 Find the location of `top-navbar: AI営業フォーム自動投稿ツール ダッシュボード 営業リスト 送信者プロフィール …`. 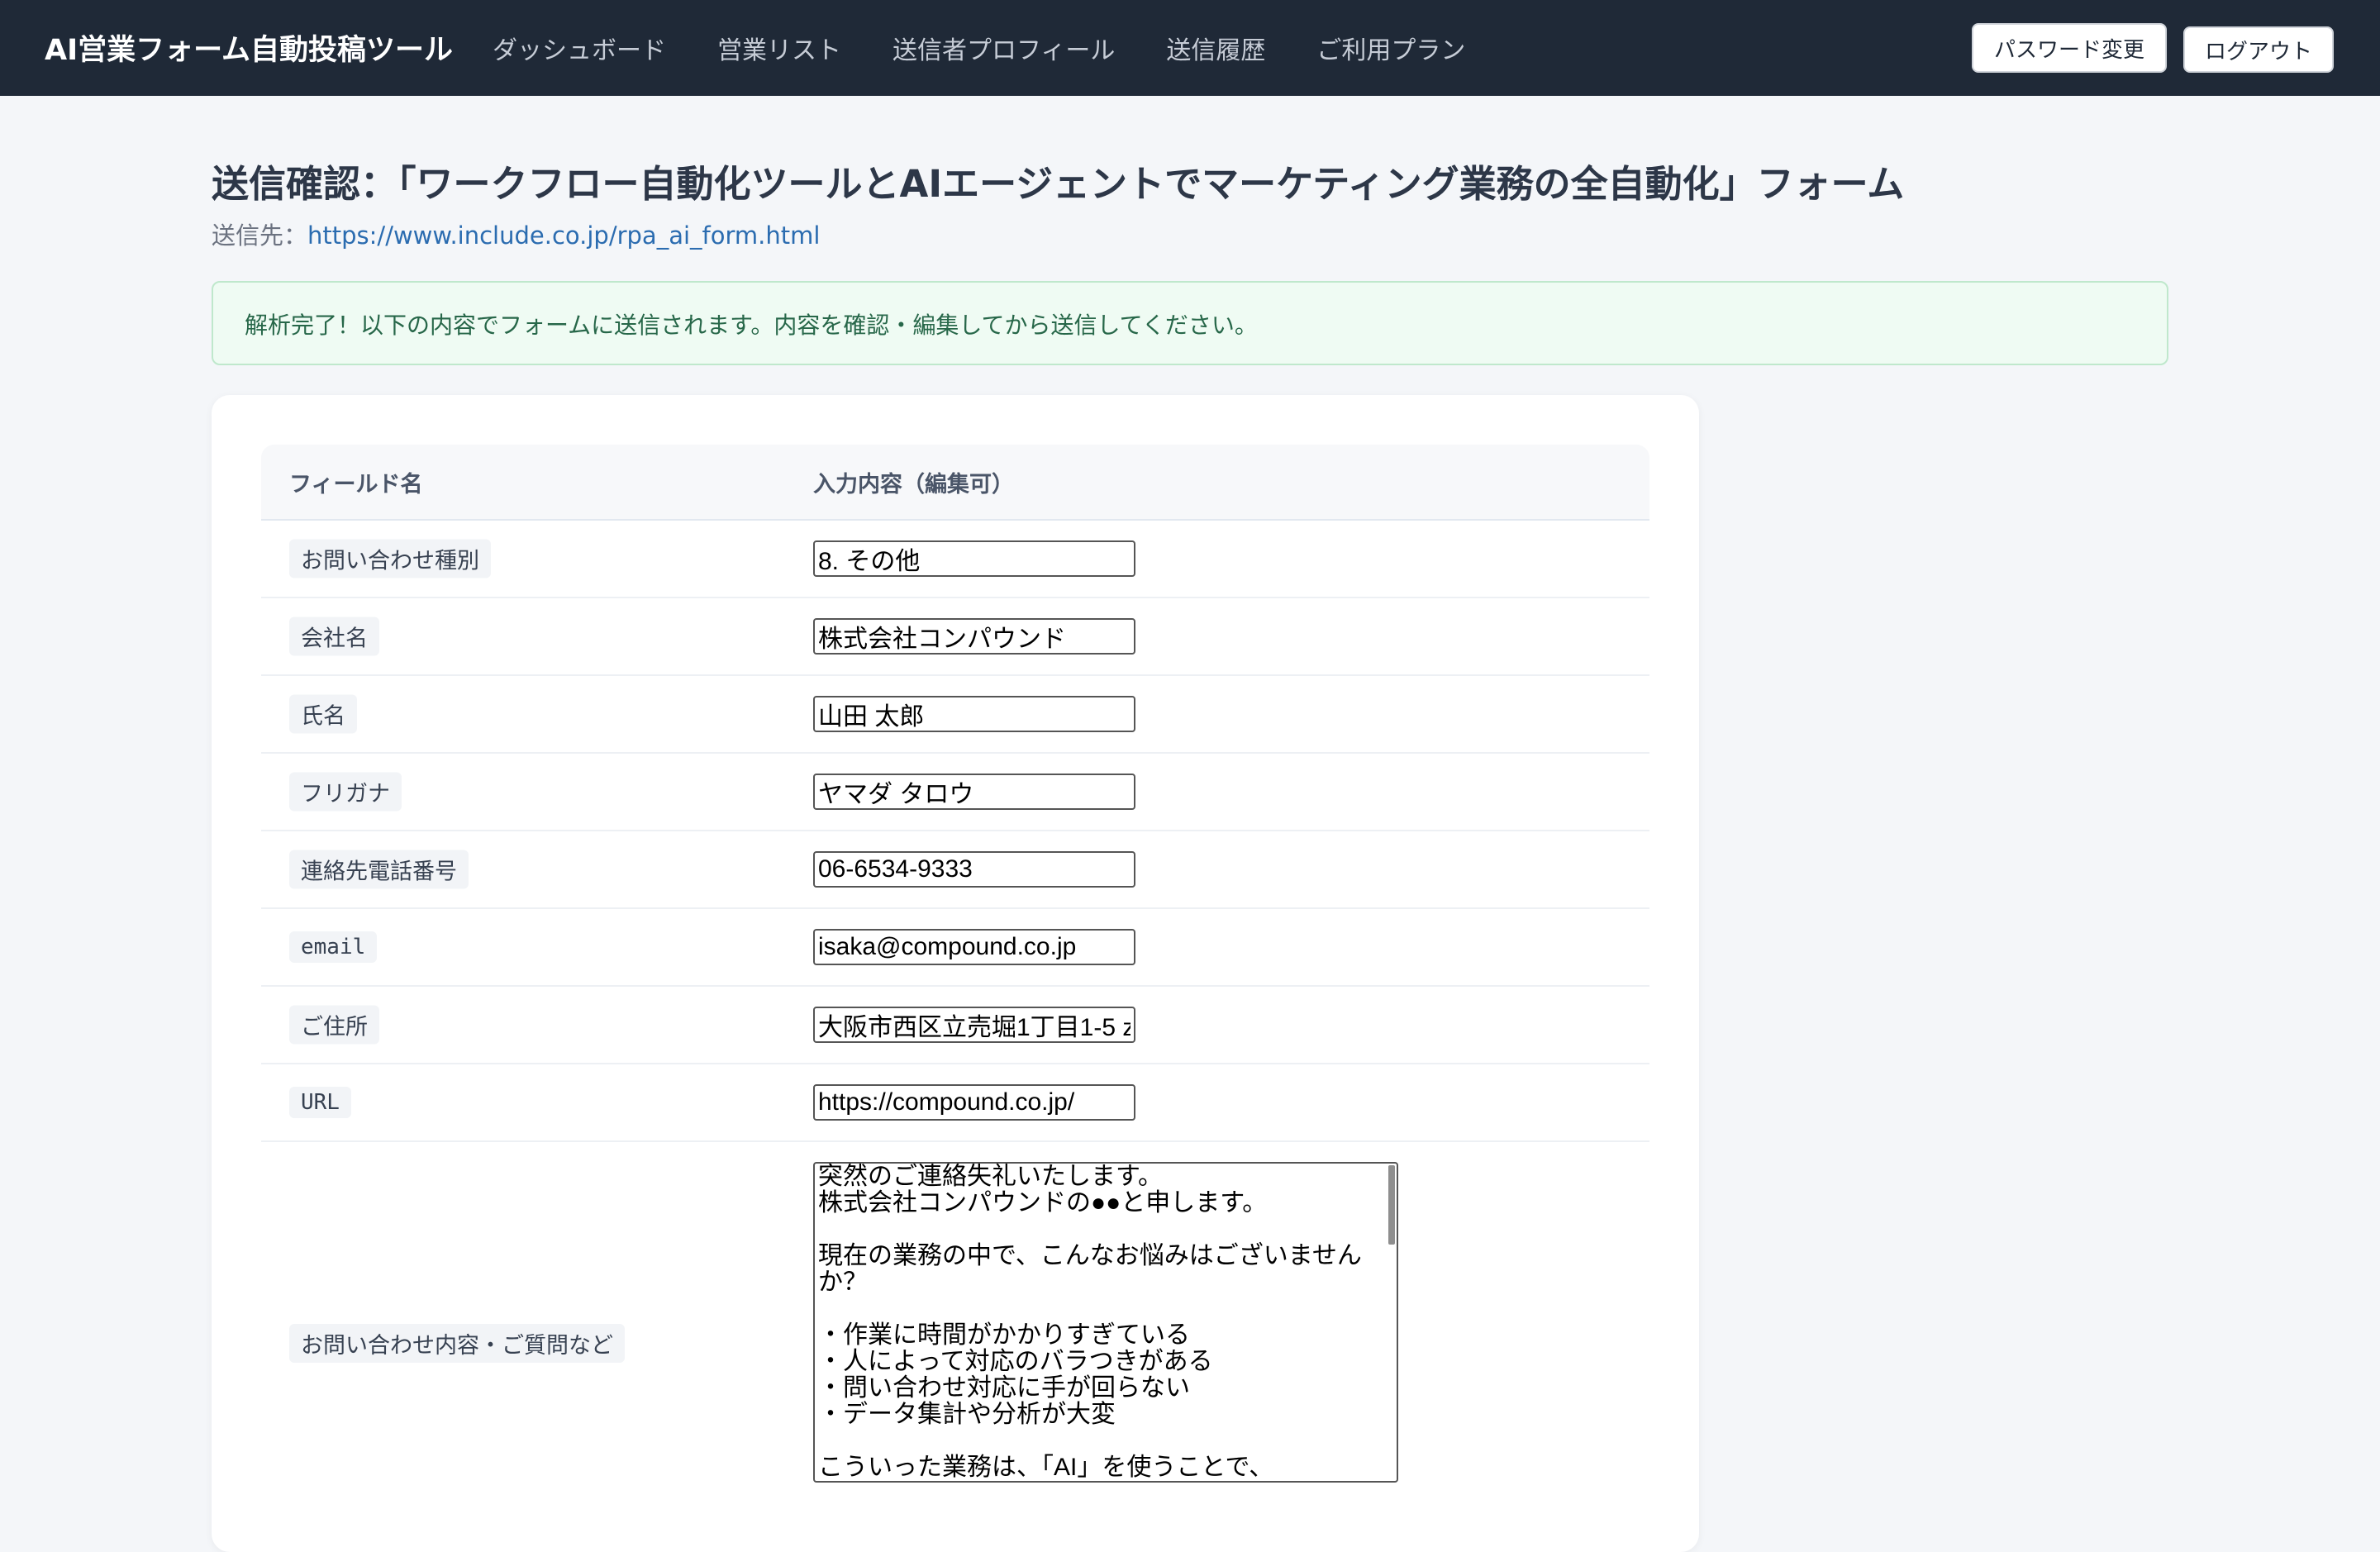

top-navbar: AI営業フォーム自動投稿ツール ダッシュボード 営業リスト 送信者プロフィール … is located at coordinates (1190, 48).